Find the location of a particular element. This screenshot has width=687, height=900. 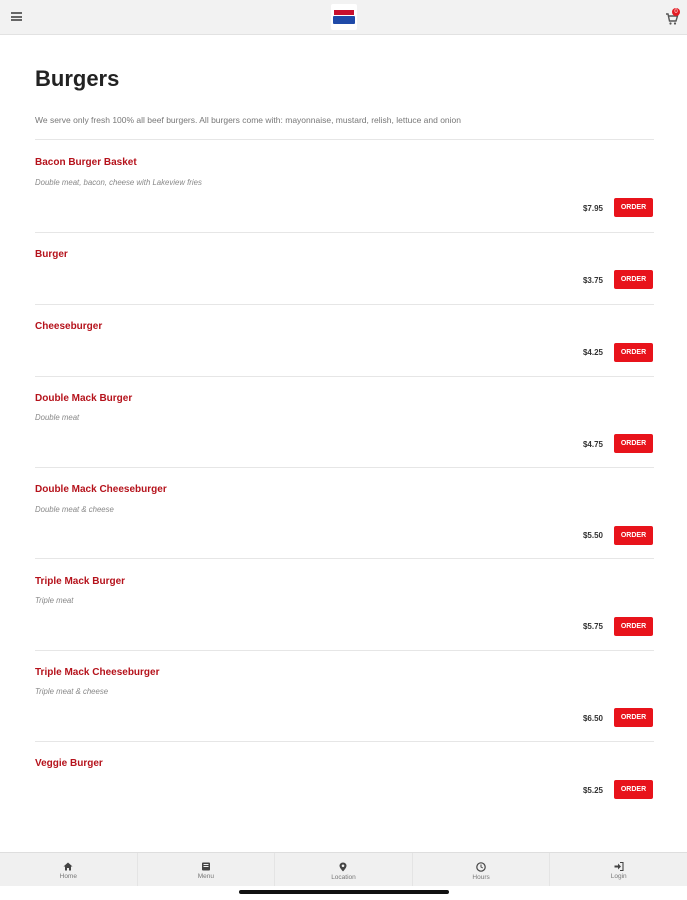

tab-label: Menu is located at coordinates (206, 876).